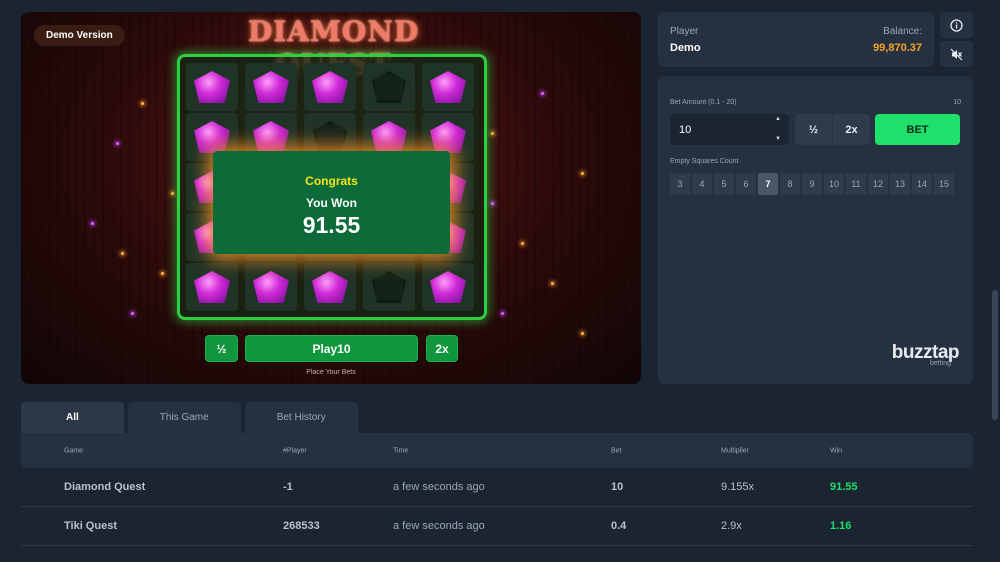 The width and height of the screenshot is (1000, 562). What do you see at coordinates (497, 450) in the screenshot?
I see `table-header: Game #Player Time Bet Multiplier Win` at bounding box center [497, 450].